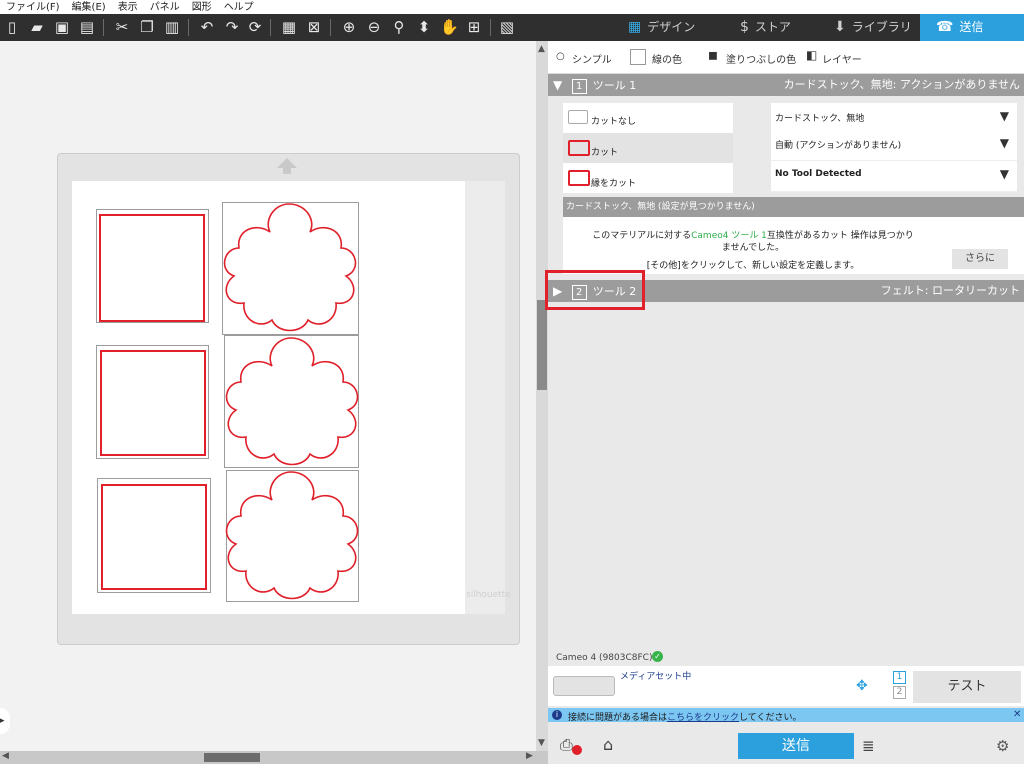 This screenshot has width=1024, height=764. Describe the element at coordinates (648, 118) in the screenshot. I see `option-no-cut` at that location.